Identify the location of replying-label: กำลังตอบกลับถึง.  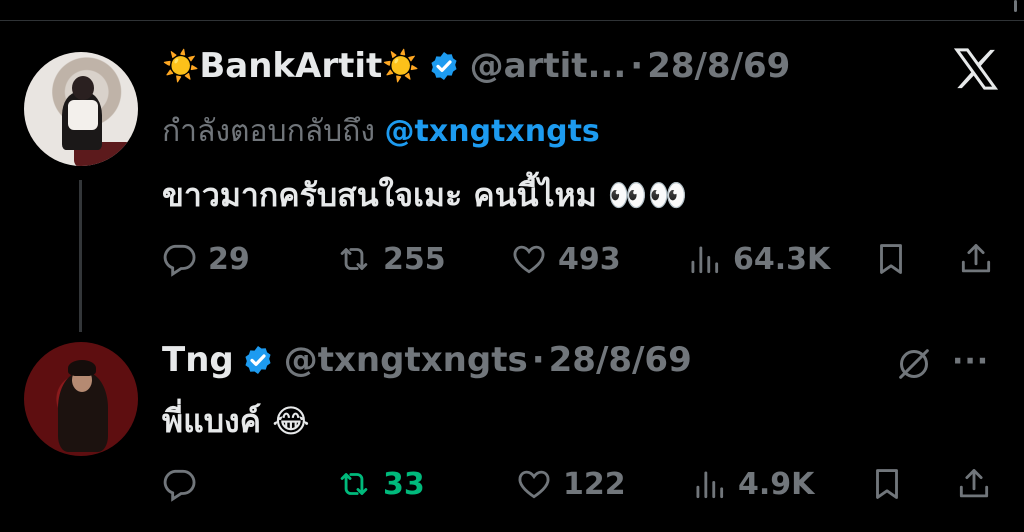
(268, 131).